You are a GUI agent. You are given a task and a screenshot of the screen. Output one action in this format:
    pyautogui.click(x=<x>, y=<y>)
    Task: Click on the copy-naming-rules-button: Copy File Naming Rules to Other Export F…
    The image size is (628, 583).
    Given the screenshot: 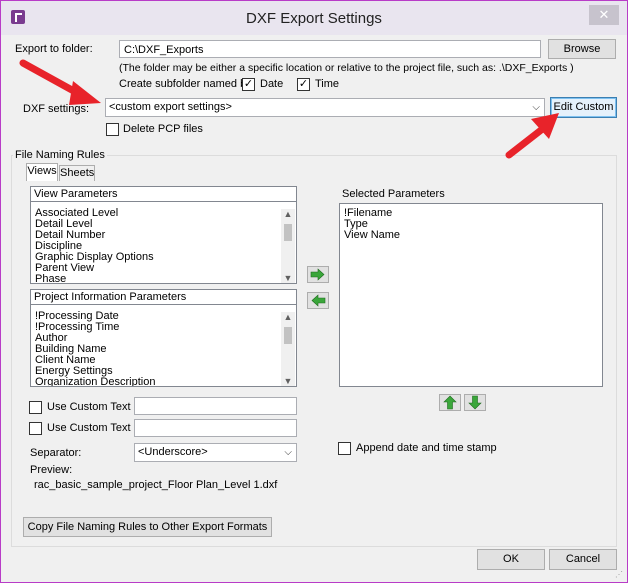 What is the action you would take?
    pyautogui.click(x=147, y=527)
    